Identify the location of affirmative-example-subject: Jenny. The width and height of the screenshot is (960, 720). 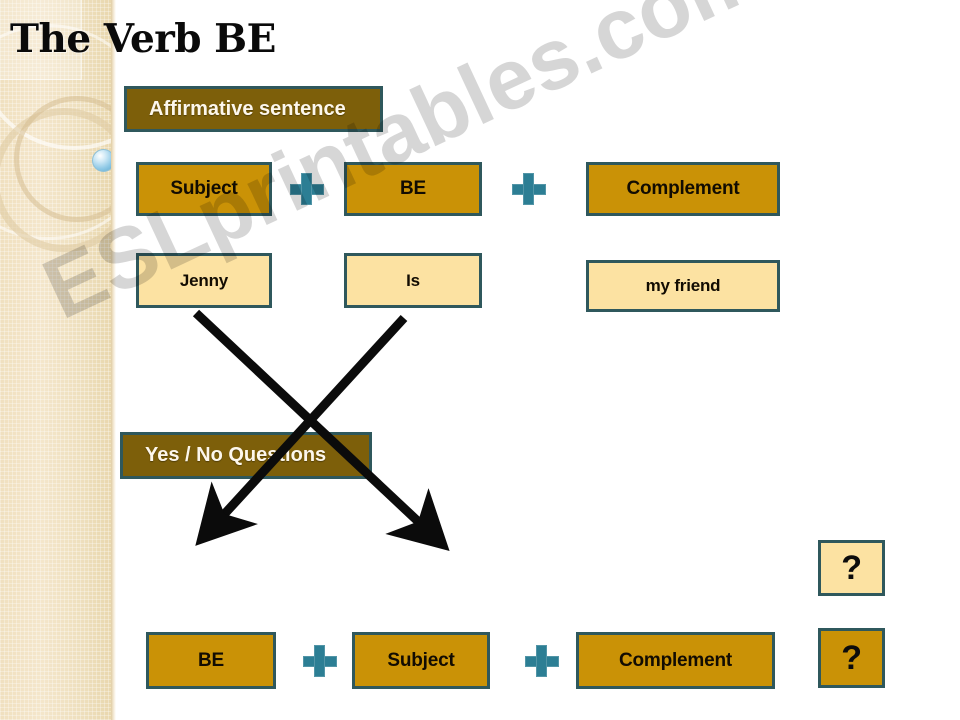
(204, 280).